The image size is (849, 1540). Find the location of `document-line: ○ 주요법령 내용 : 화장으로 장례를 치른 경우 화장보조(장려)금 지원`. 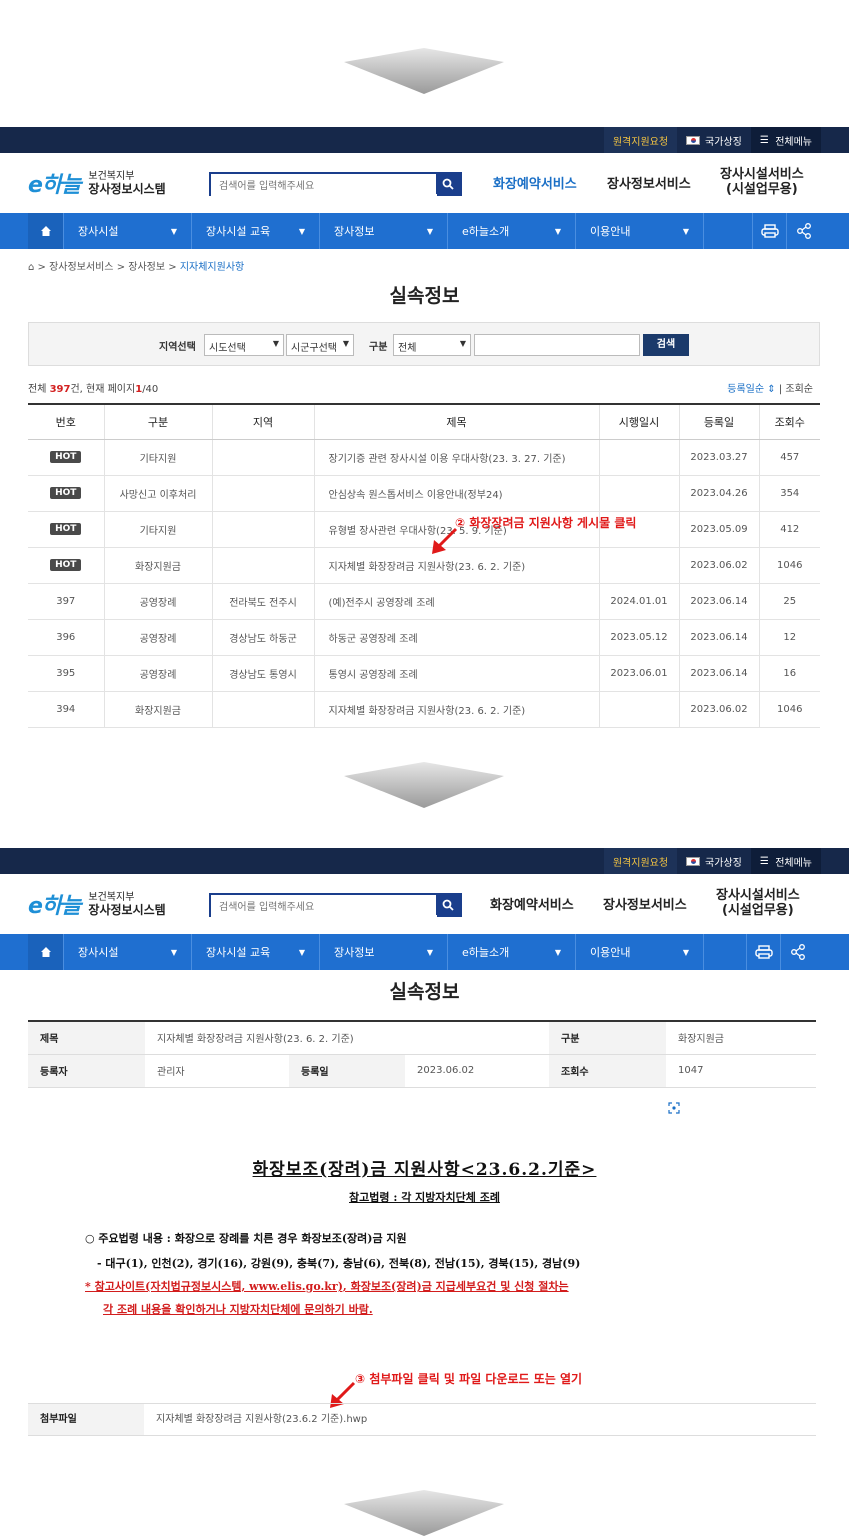

document-line: ○ 주요법령 내용 : 화장으로 장례를 치른 경우 화장보조(장려)금 지원 is located at coordinates (246, 1238).